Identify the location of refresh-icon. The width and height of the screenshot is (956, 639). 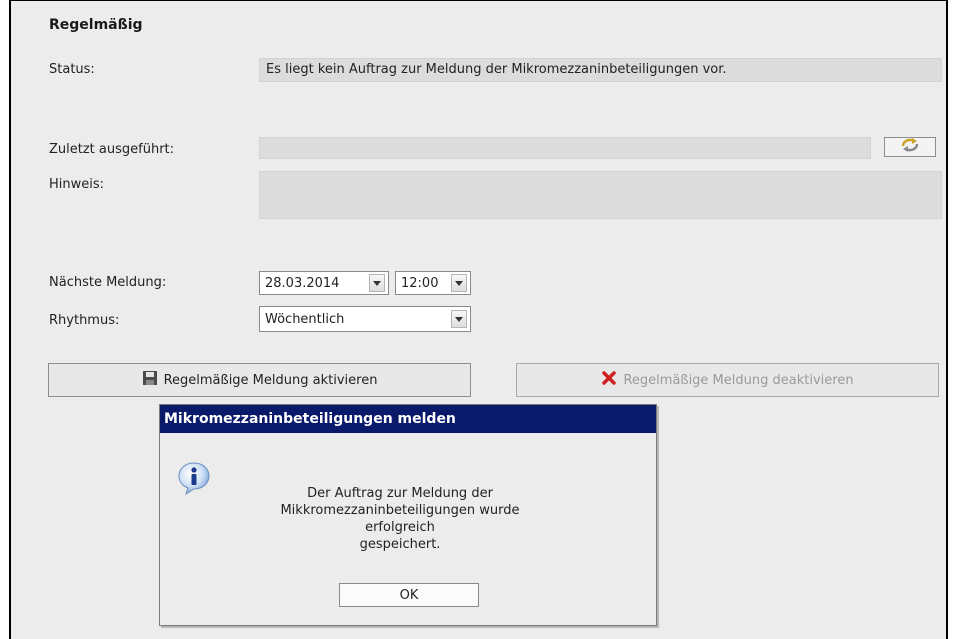
(910, 147).